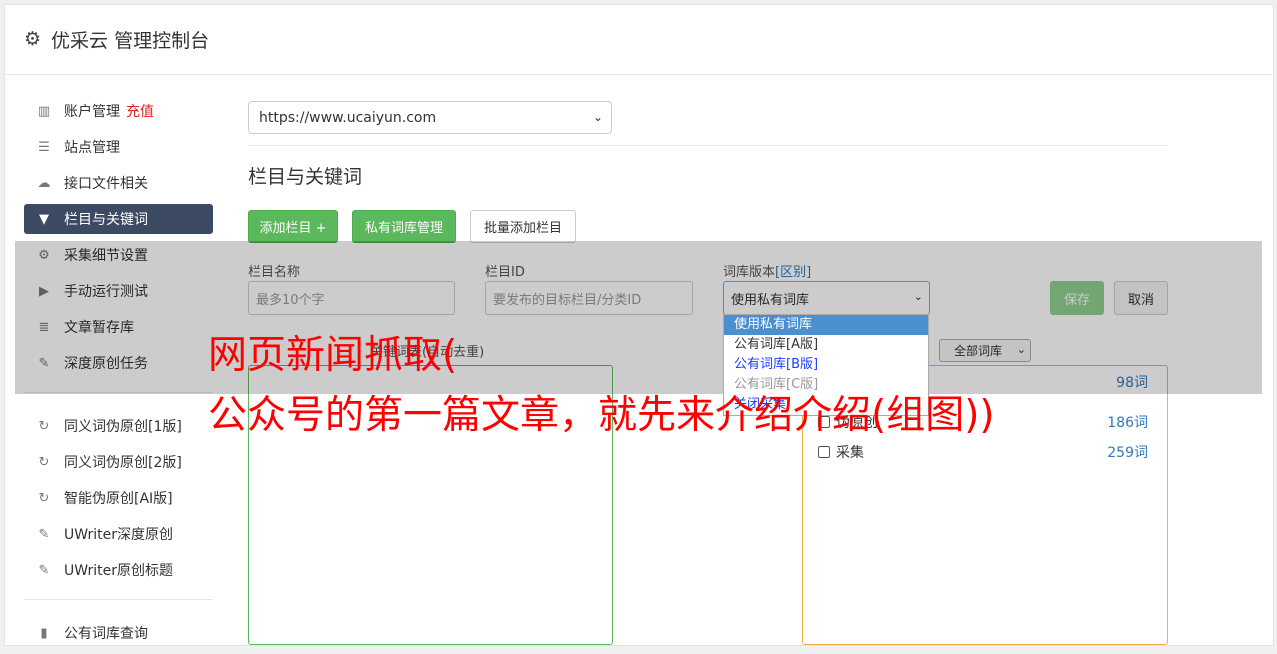 The height and width of the screenshot is (654, 1277). I want to click on sidebar-item-synonym-v1: ↻ 同义词伪原创[1版], so click(118, 426).